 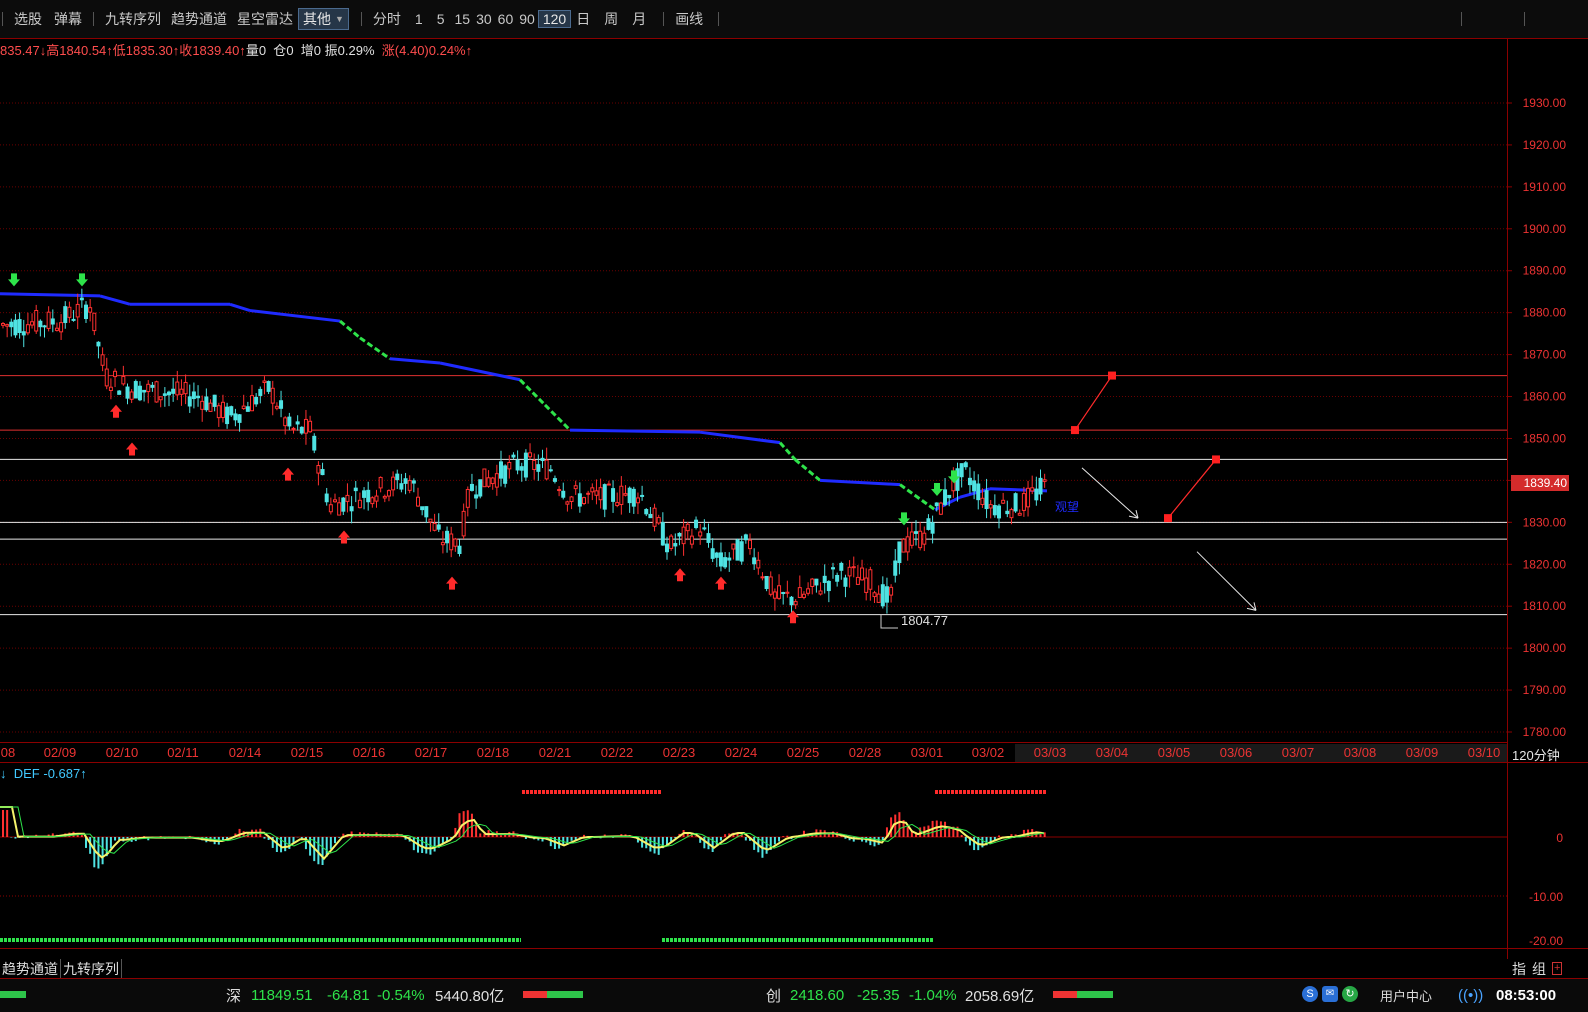 What do you see at coordinates (1545, 145) in the screenshot?
I see `price-tick-label: 1920.00` at bounding box center [1545, 145].